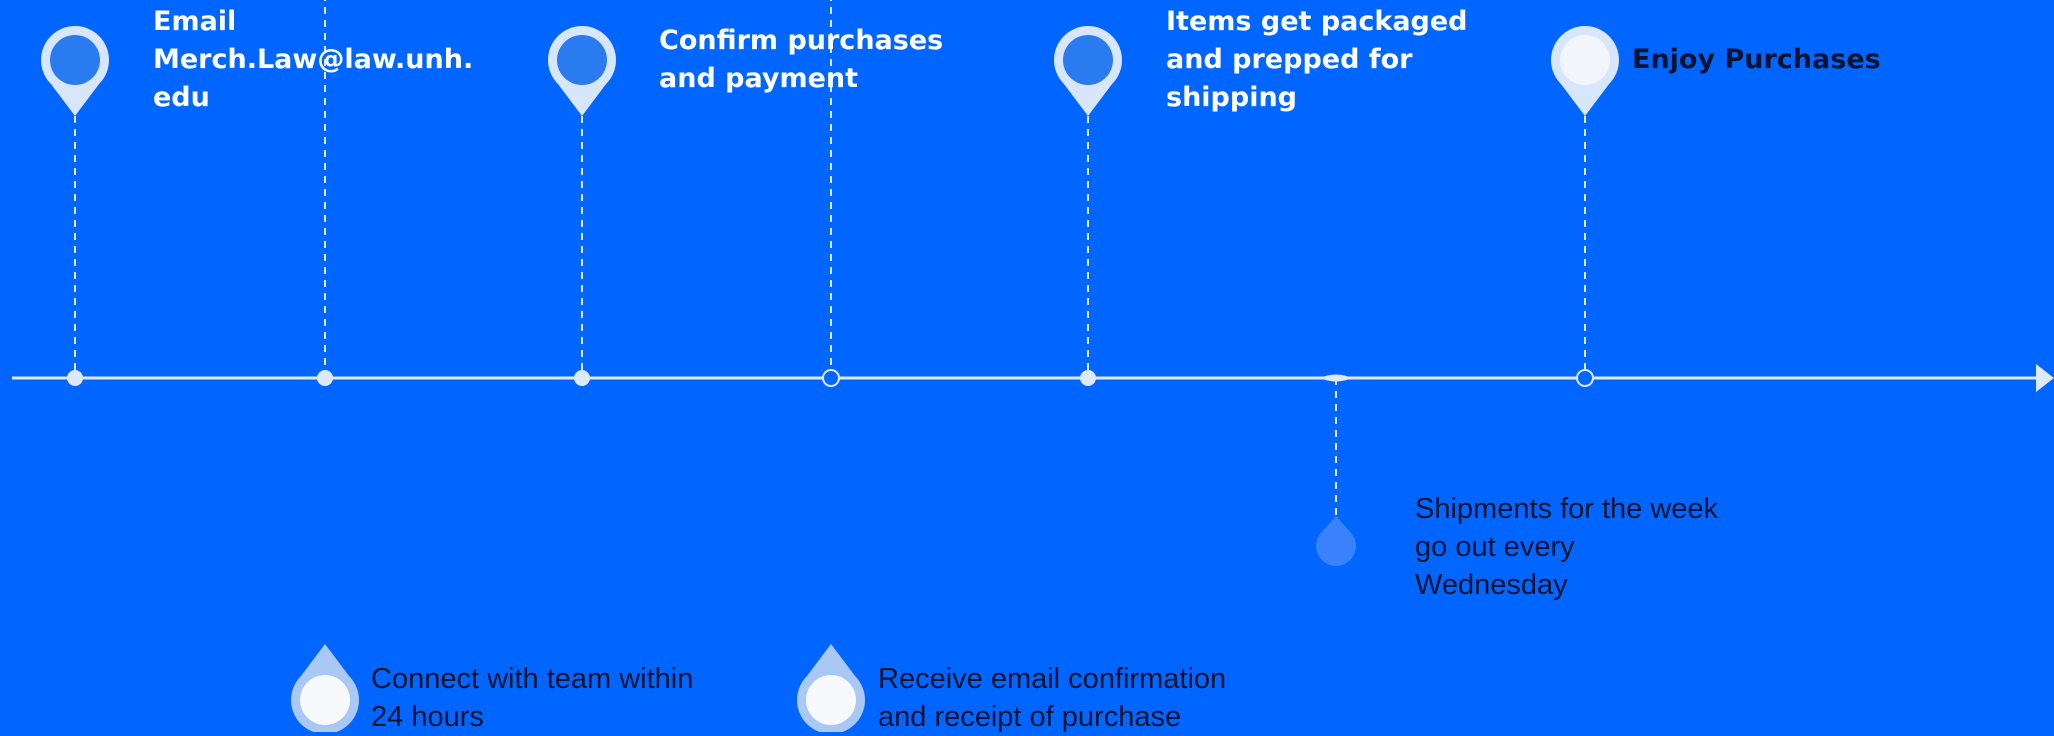 The image size is (2054, 736). I want to click on axis-node-shipments, so click(1336, 378).